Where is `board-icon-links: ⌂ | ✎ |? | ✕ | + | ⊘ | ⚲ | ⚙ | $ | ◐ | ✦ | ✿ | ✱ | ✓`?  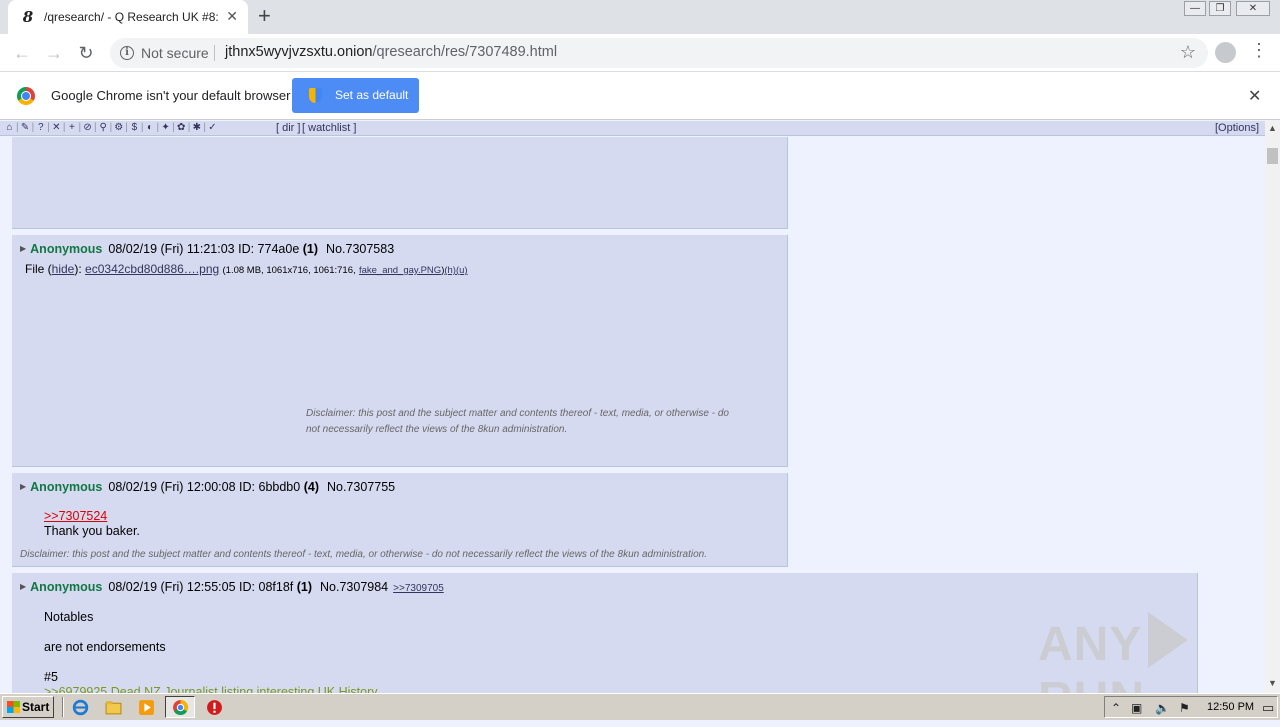
board-icon-links: ⌂ | ✎ |? | ✕ | + | ⊘ | ⚲ | ⚙ | $ | ◐ | ✦ | ✿ | ✱ | ✓ is located at coordinates (111, 128).